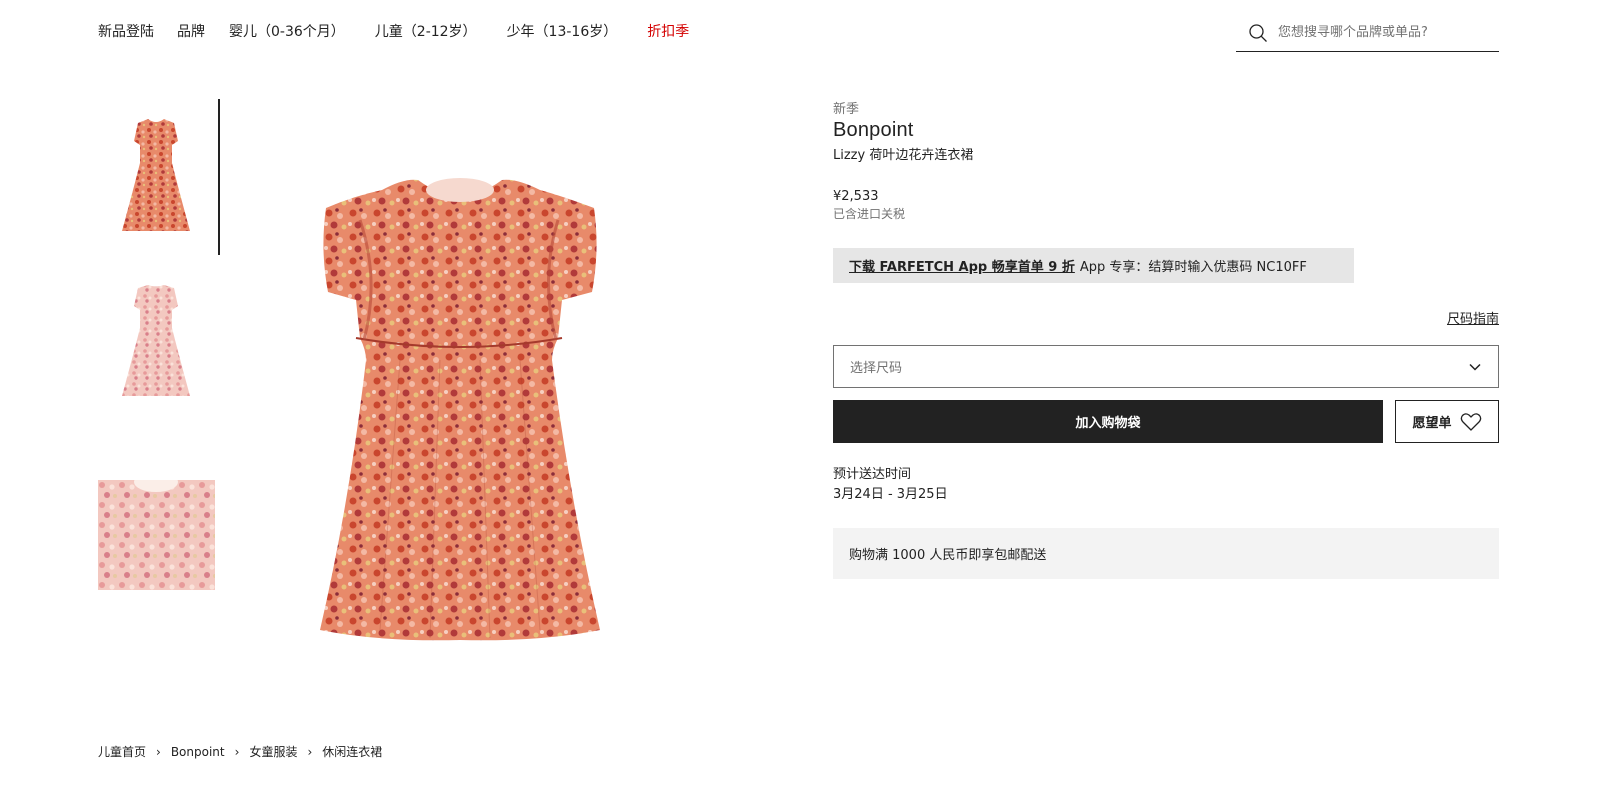 Image resolution: width=1612 pixels, height=810 pixels. What do you see at coordinates (890, 485) in the screenshot?
I see `delivery-estimate: 预计送达时间 3月24日 - 3月25日` at bounding box center [890, 485].